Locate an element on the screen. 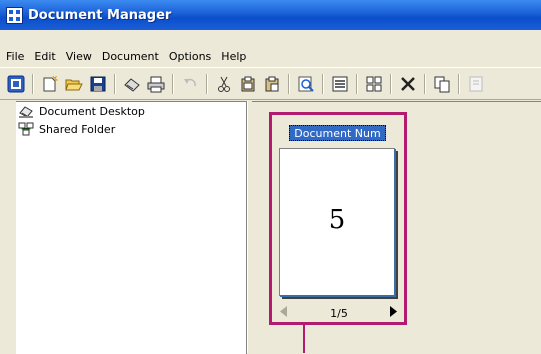 This screenshot has height=354, width=541. zoom-icon is located at coordinates (306, 84).